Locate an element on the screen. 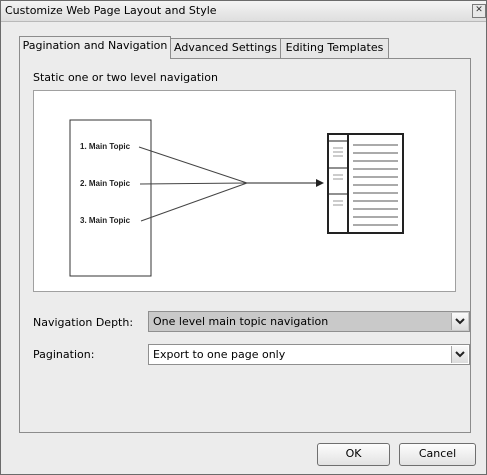  tab-advanced-settings: Advanced Settings is located at coordinates (225, 48).